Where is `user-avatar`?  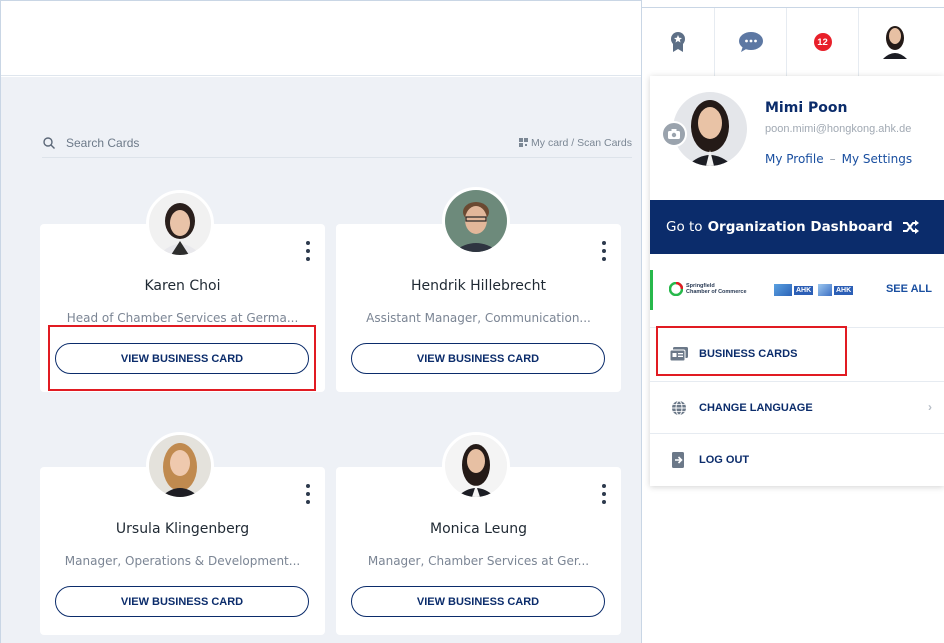 user-avatar is located at coordinates (894, 42).